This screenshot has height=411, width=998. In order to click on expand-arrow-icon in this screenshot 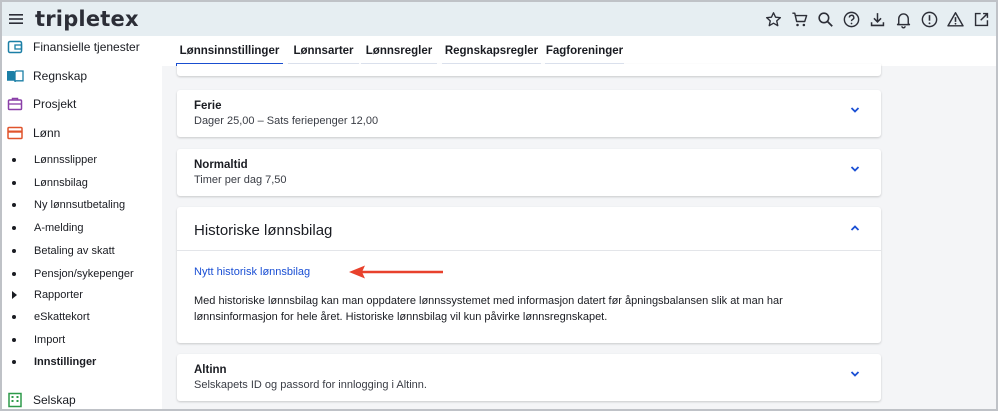, I will do `click(14, 295)`.